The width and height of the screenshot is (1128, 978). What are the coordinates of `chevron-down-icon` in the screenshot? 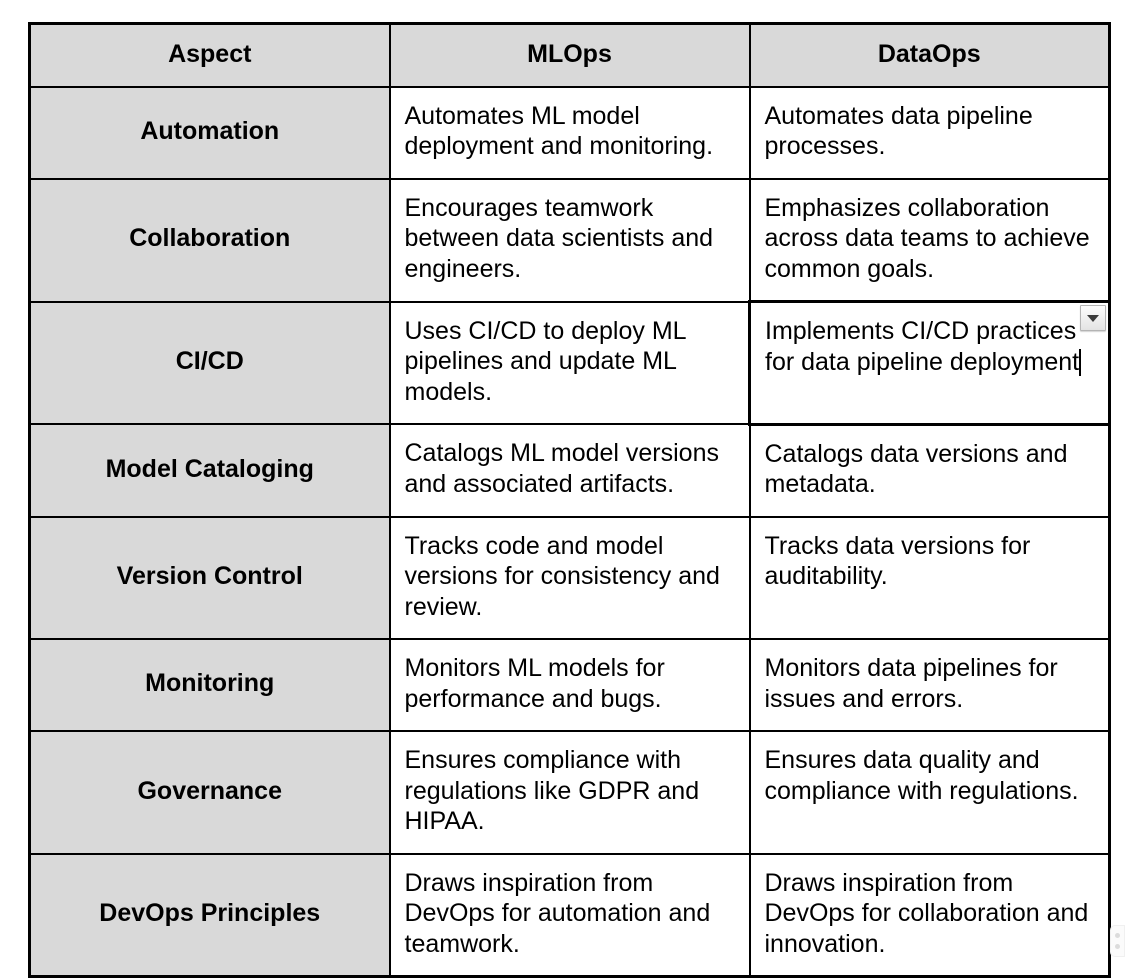 It's located at (1093, 318).